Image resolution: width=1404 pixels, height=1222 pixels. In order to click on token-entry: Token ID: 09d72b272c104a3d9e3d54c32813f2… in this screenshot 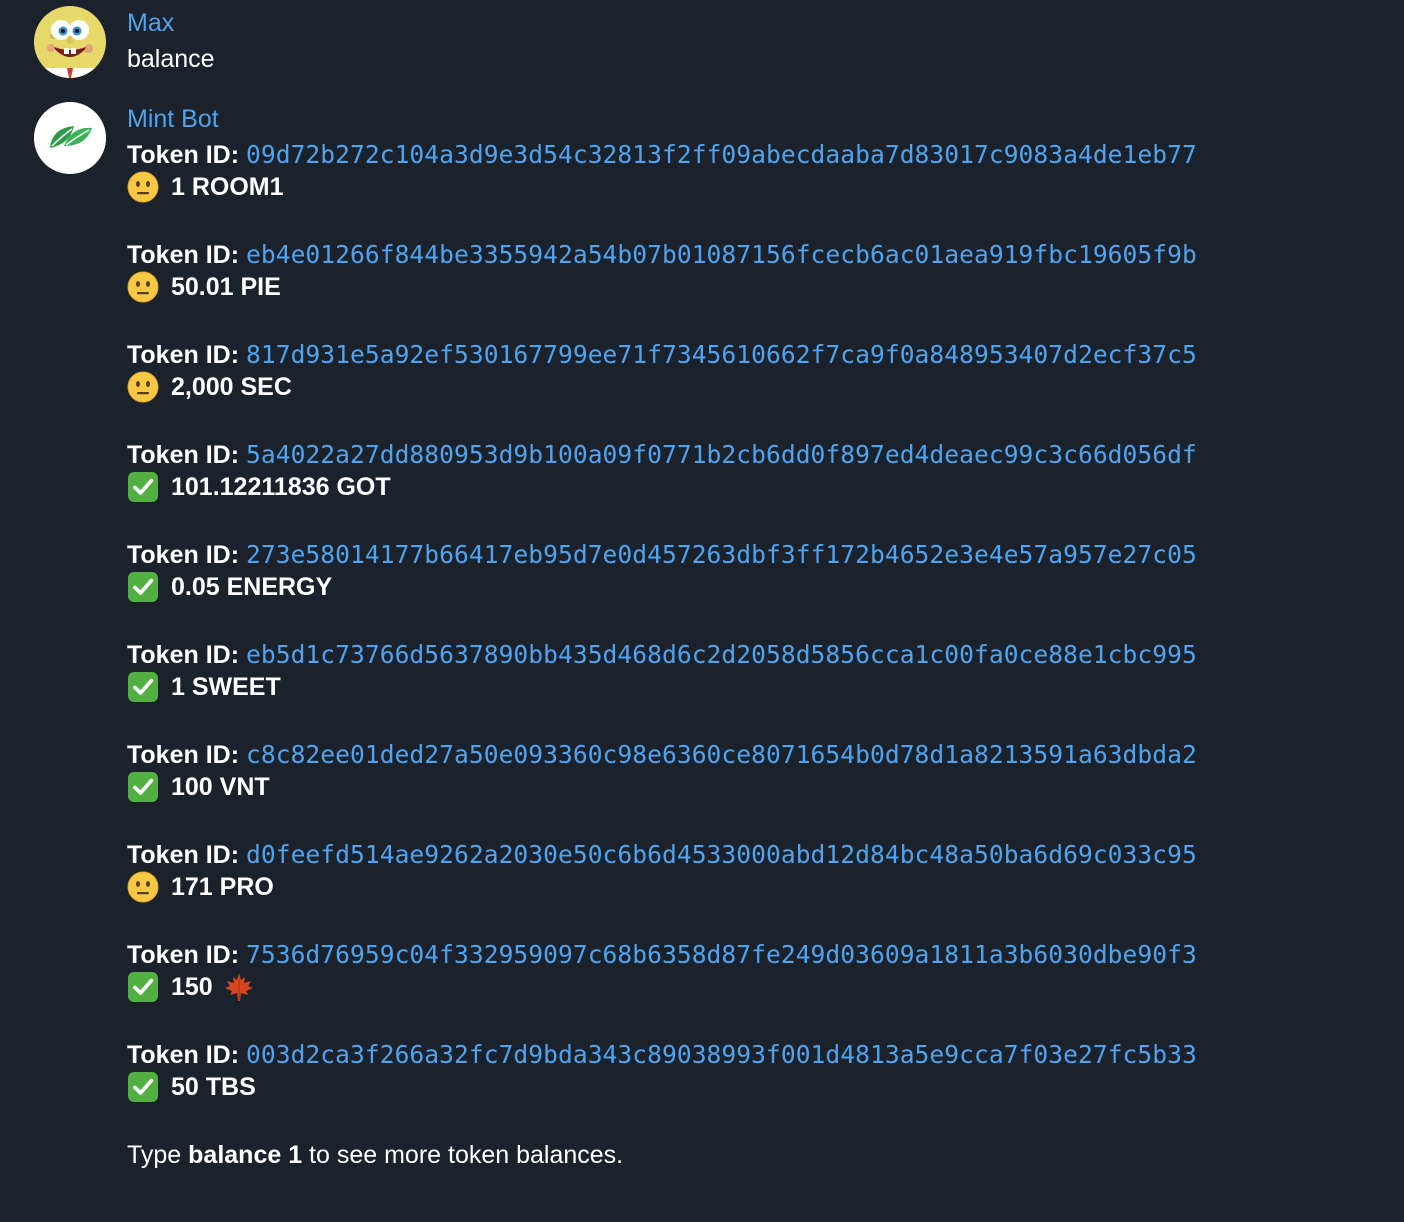, I will do `click(747, 171)`.